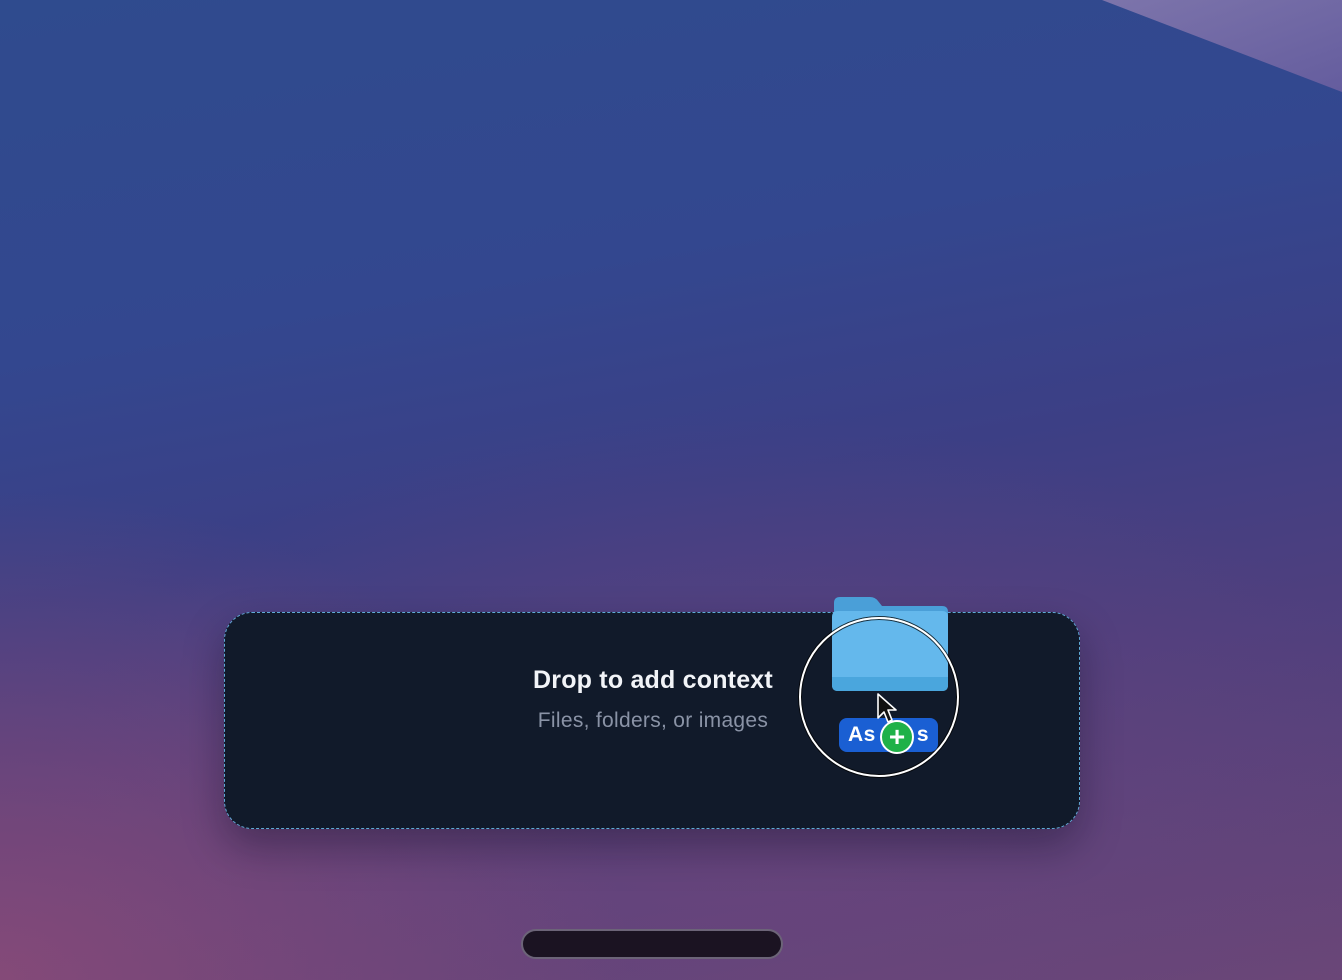 The image size is (1342, 980). What do you see at coordinates (887, 708) in the screenshot?
I see `pointer-cursor-icon` at bounding box center [887, 708].